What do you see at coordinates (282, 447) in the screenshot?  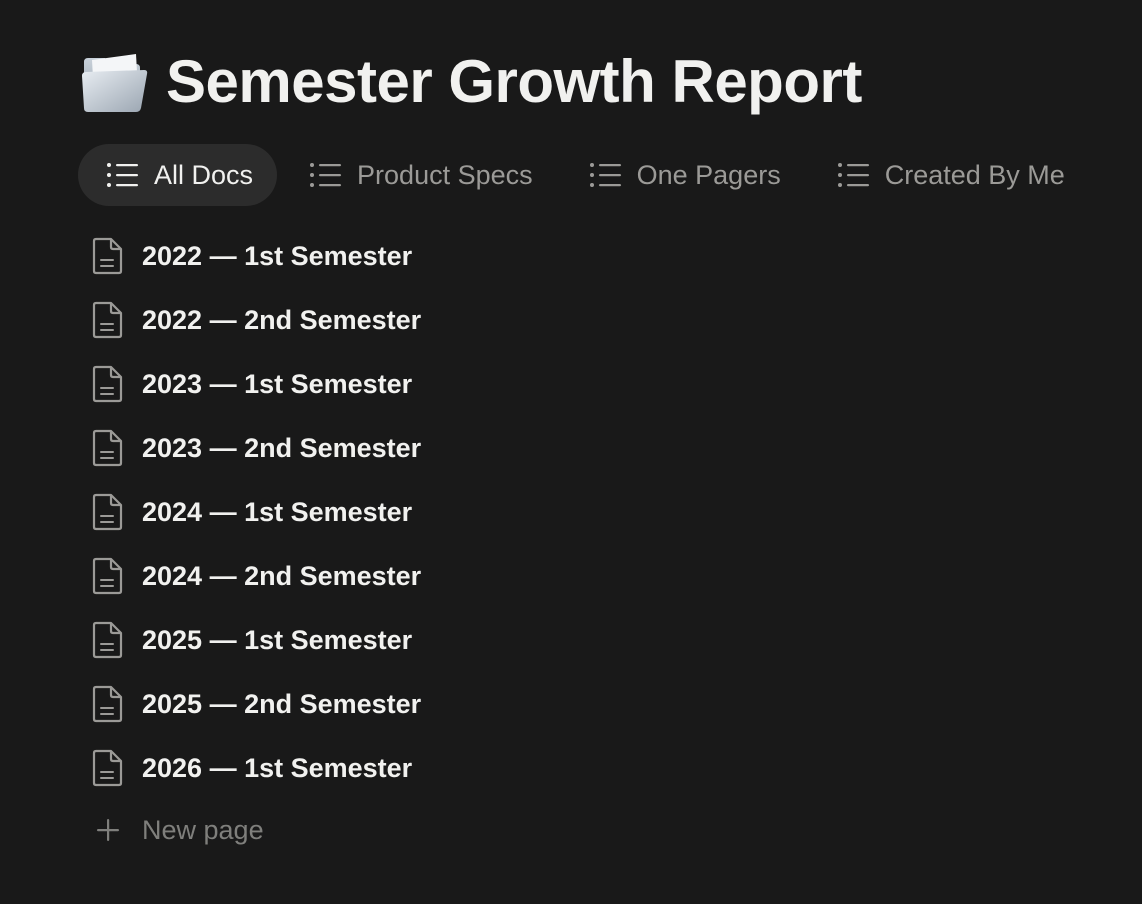 I see `doc-title: 2023 — 2nd Semester` at bounding box center [282, 447].